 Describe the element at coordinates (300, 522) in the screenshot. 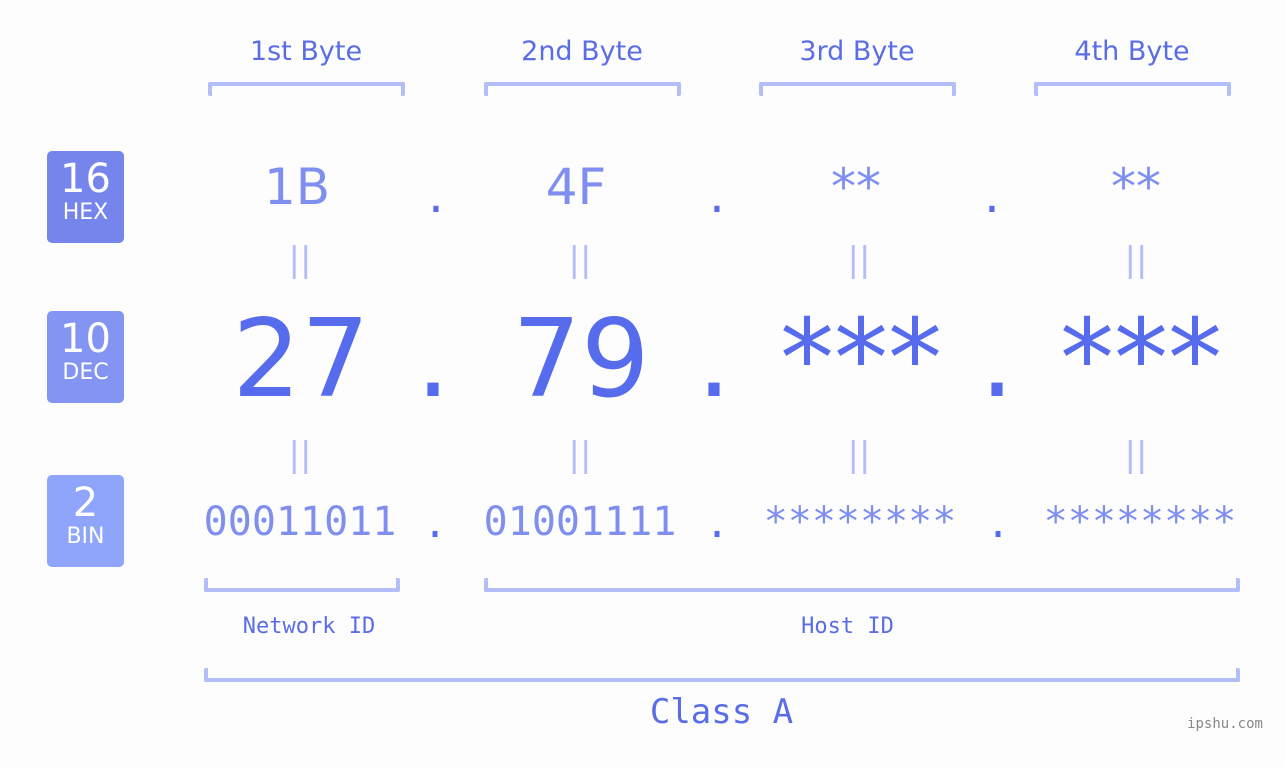

I see `bin-value-1: 00011011` at that location.